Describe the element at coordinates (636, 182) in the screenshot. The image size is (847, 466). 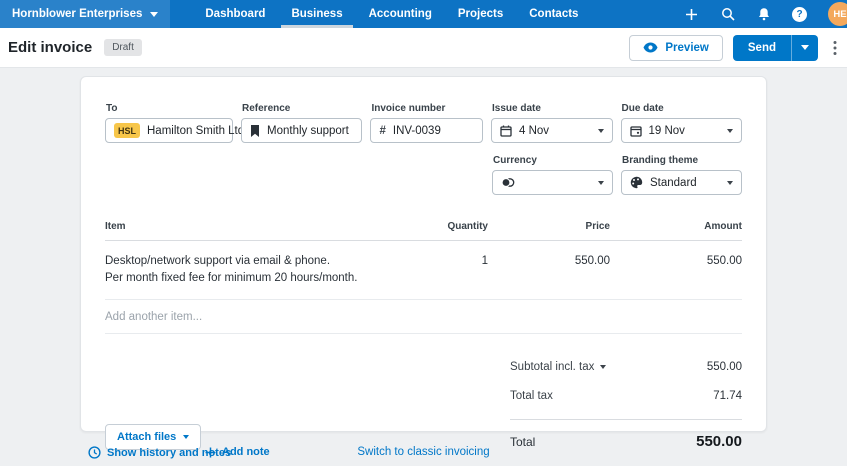
I see `palette-icon` at that location.